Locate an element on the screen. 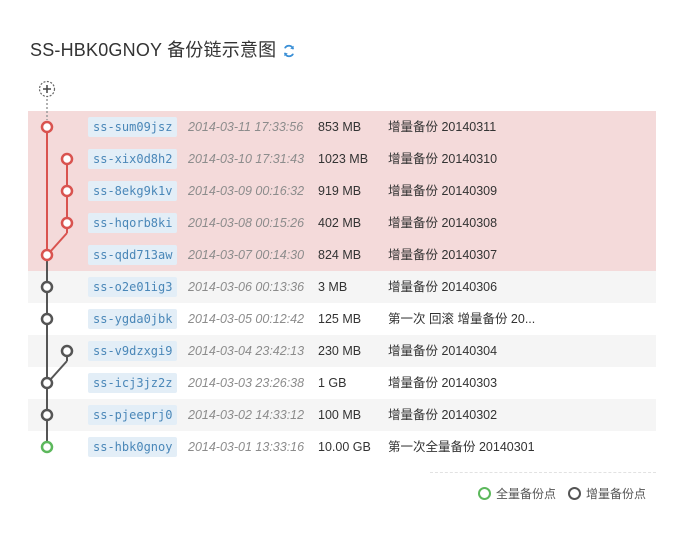 The image size is (684, 546). snapshot-size: 853 MB is located at coordinates (340, 127).